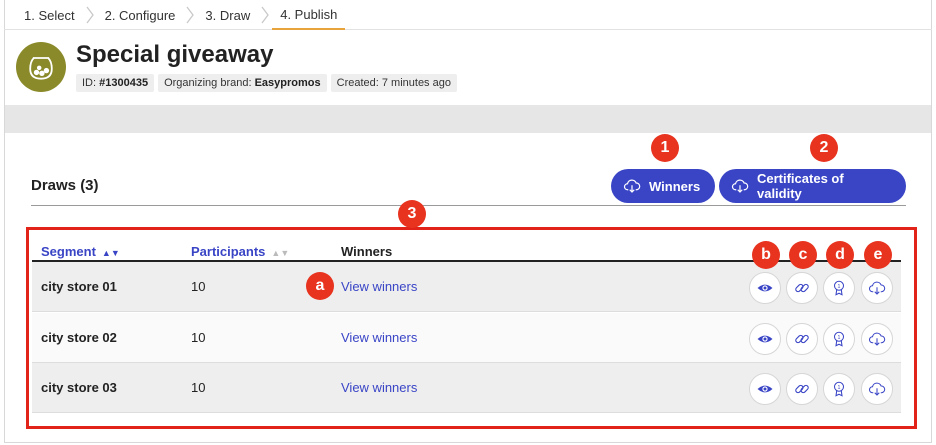 This screenshot has height=445, width=936. What do you see at coordinates (320, 286) in the screenshot?
I see `marker-a: a` at bounding box center [320, 286].